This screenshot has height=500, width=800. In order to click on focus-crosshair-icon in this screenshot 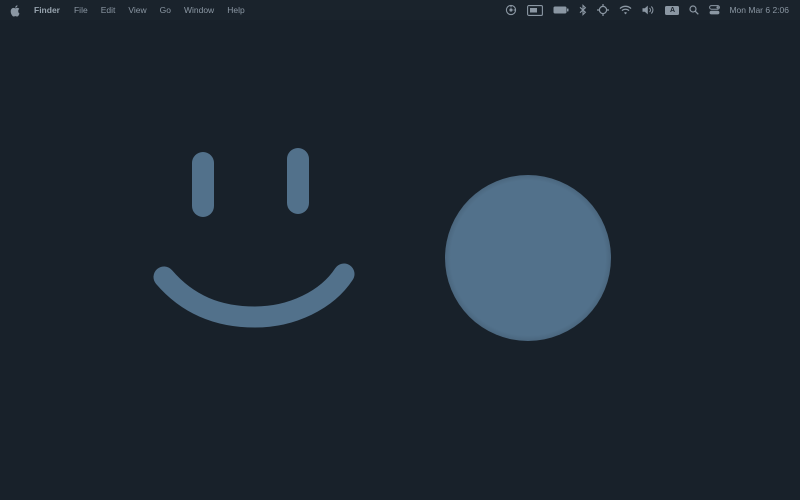, I will do `click(603, 10)`.